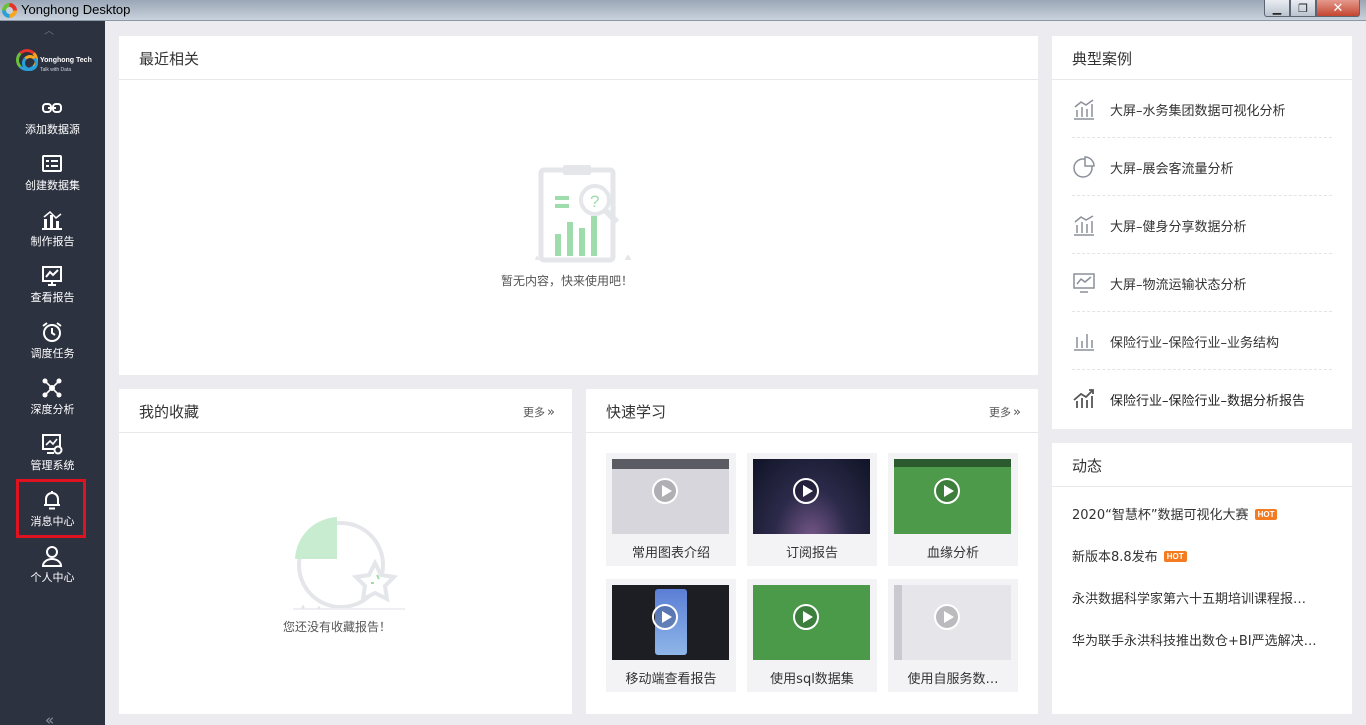 Image resolution: width=1366 pixels, height=725 pixels. Describe the element at coordinates (1178, 285) in the screenshot. I see `case-label: 大屏–物流运输状态分析` at that location.